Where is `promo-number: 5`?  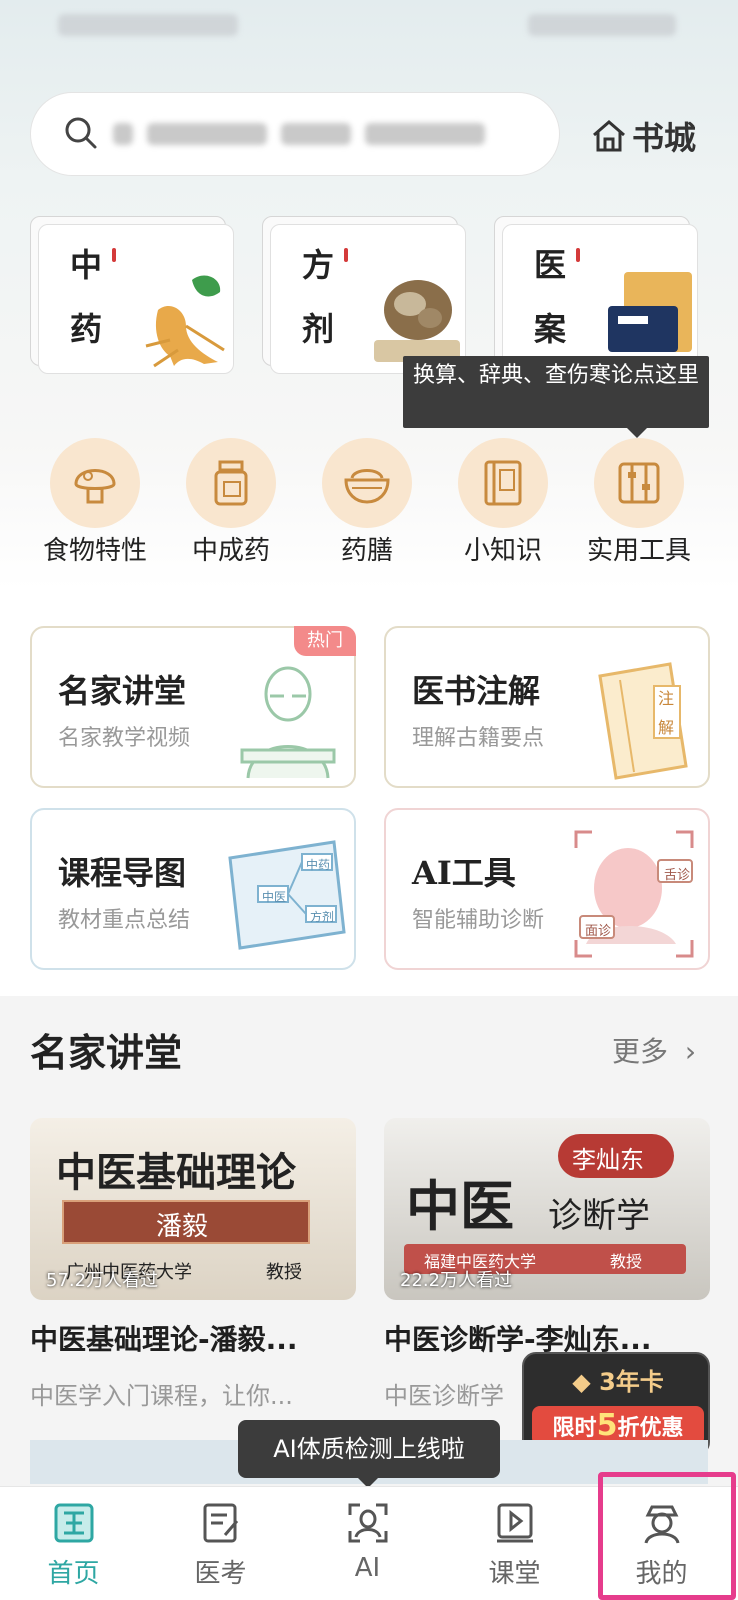
promo-number: 5 is located at coordinates (607, 1425).